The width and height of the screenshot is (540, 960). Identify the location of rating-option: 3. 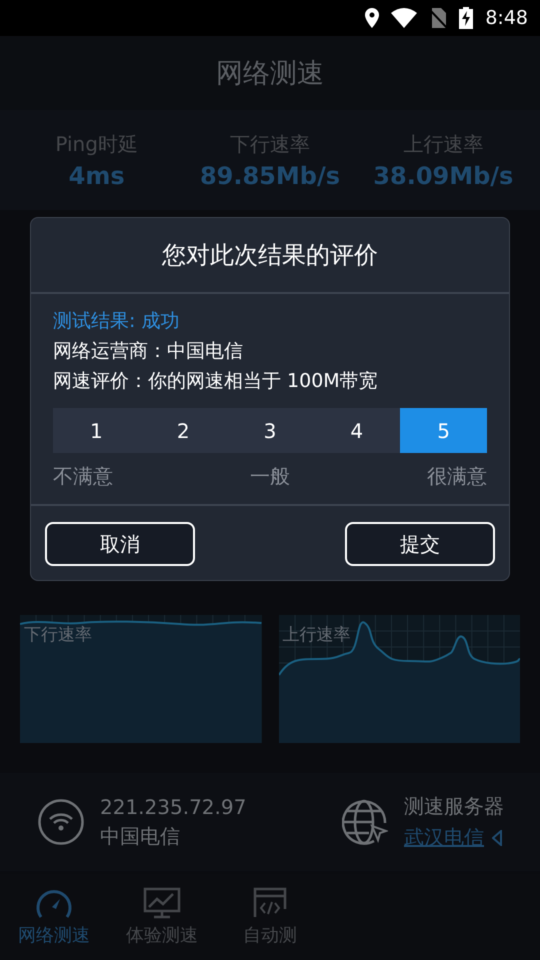
(270, 430).